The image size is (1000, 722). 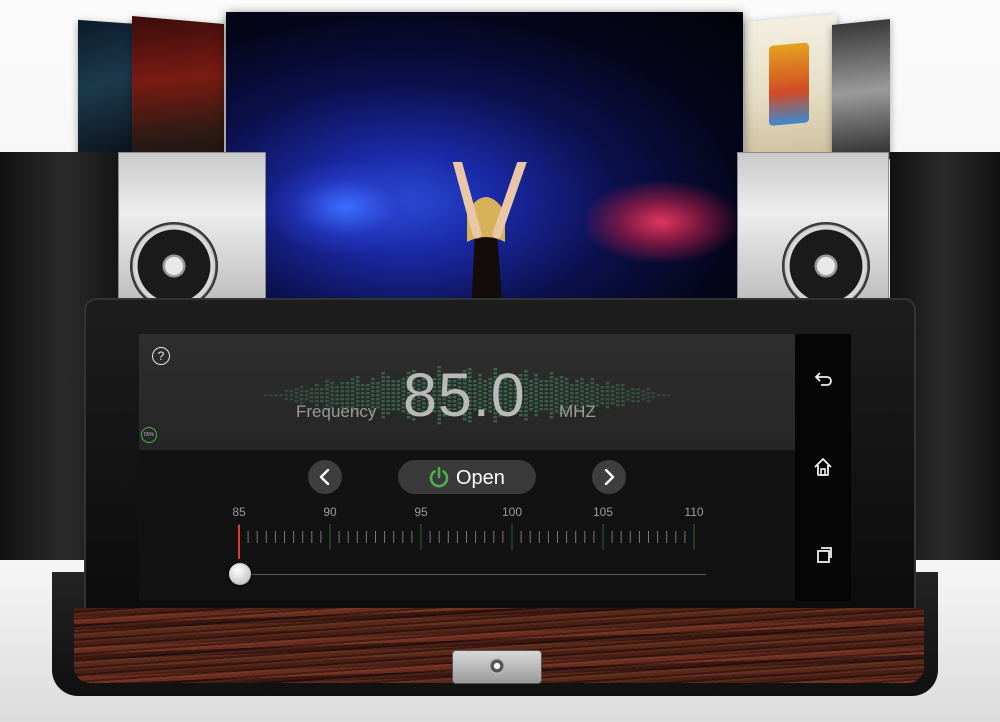 What do you see at coordinates (489, 233) in the screenshot?
I see `singer-silhouette` at bounding box center [489, 233].